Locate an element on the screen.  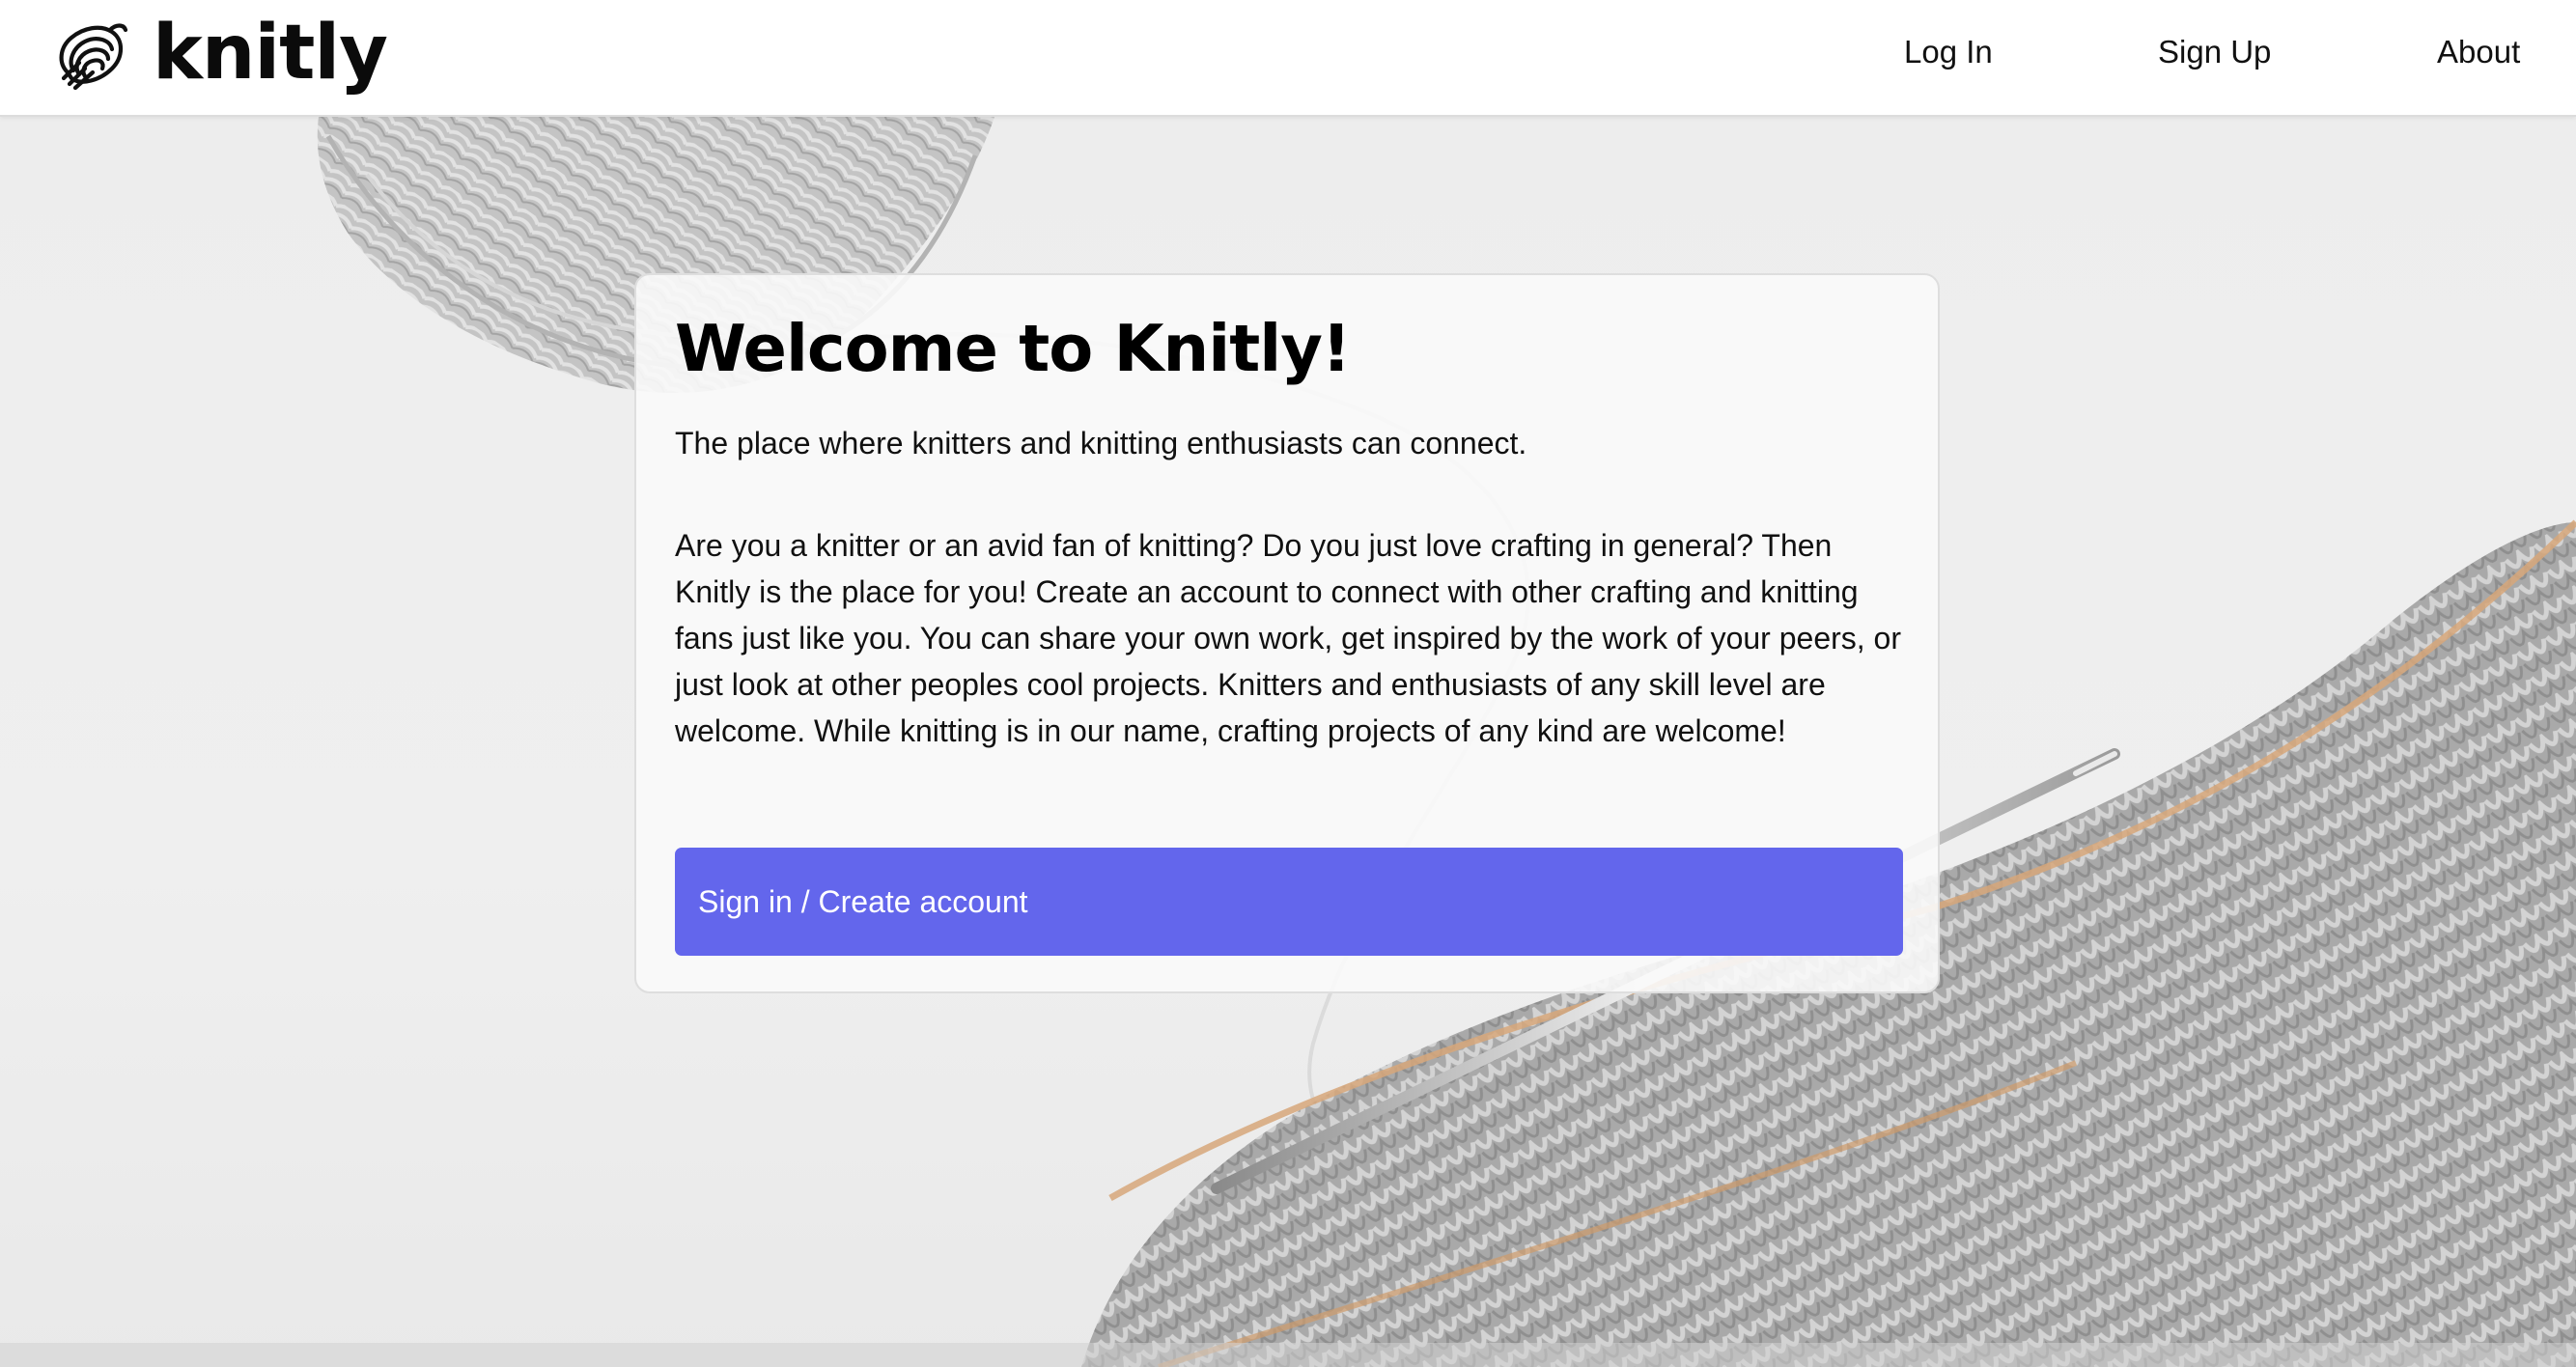
sign-in-create-account-button: Sign in / Create account is located at coordinates (1289, 902).